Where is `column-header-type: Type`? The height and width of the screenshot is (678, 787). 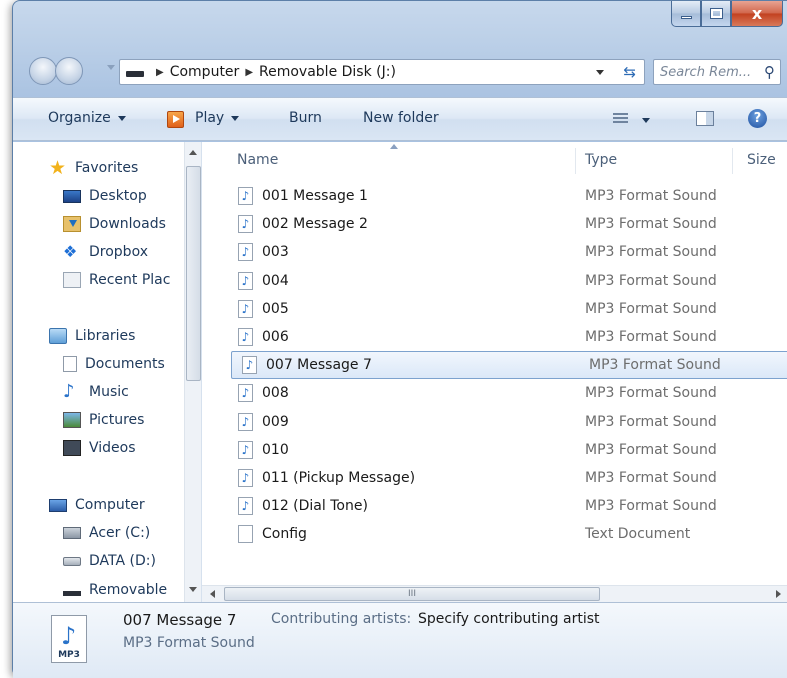 column-header-type: Type is located at coordinates (601, 160).